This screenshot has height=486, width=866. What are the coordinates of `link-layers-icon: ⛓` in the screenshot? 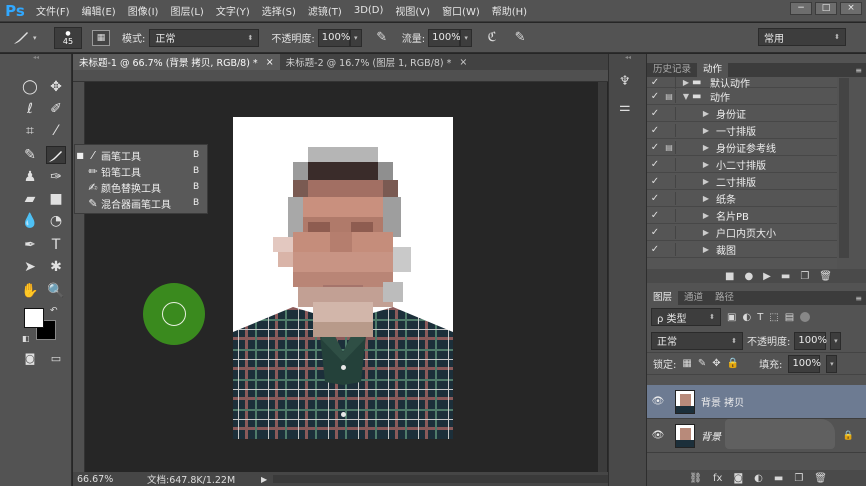 It's located at (695, 478).